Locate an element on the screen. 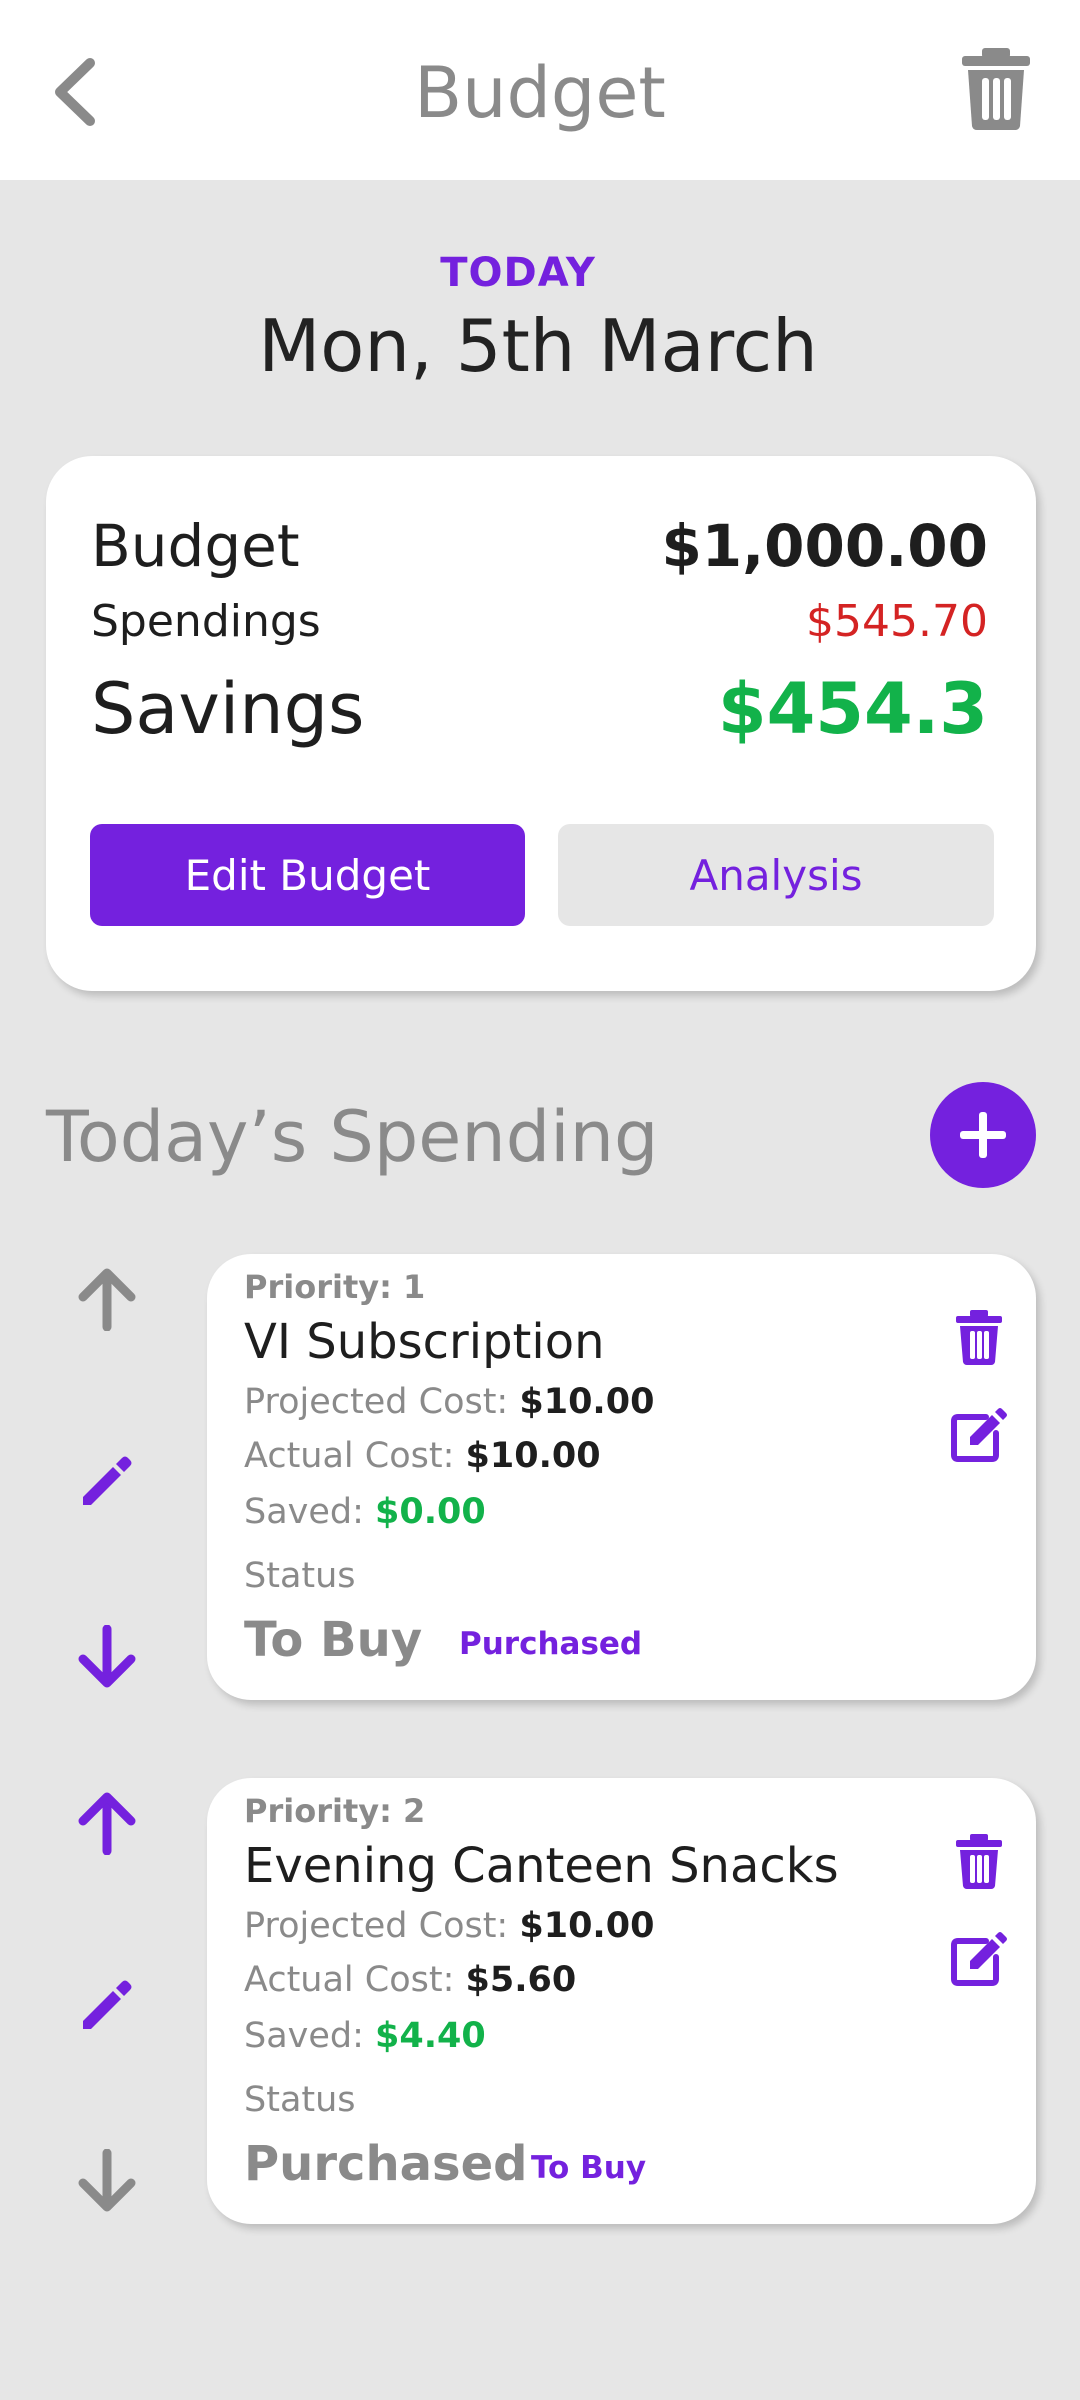 The width and height of the screenshot is (1080, 2400). section-title: Today’s Spending is located at coordinates (352, 1137).